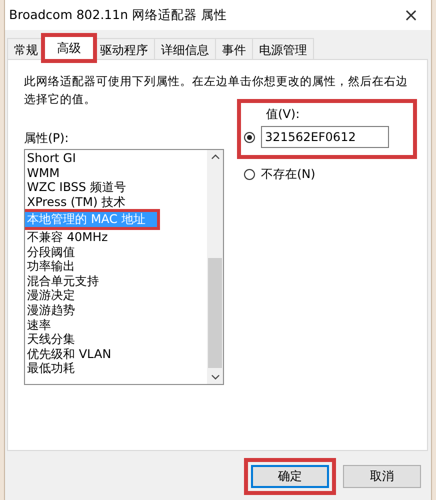  I want to click on scroll-up-icon, so click(215, 157).